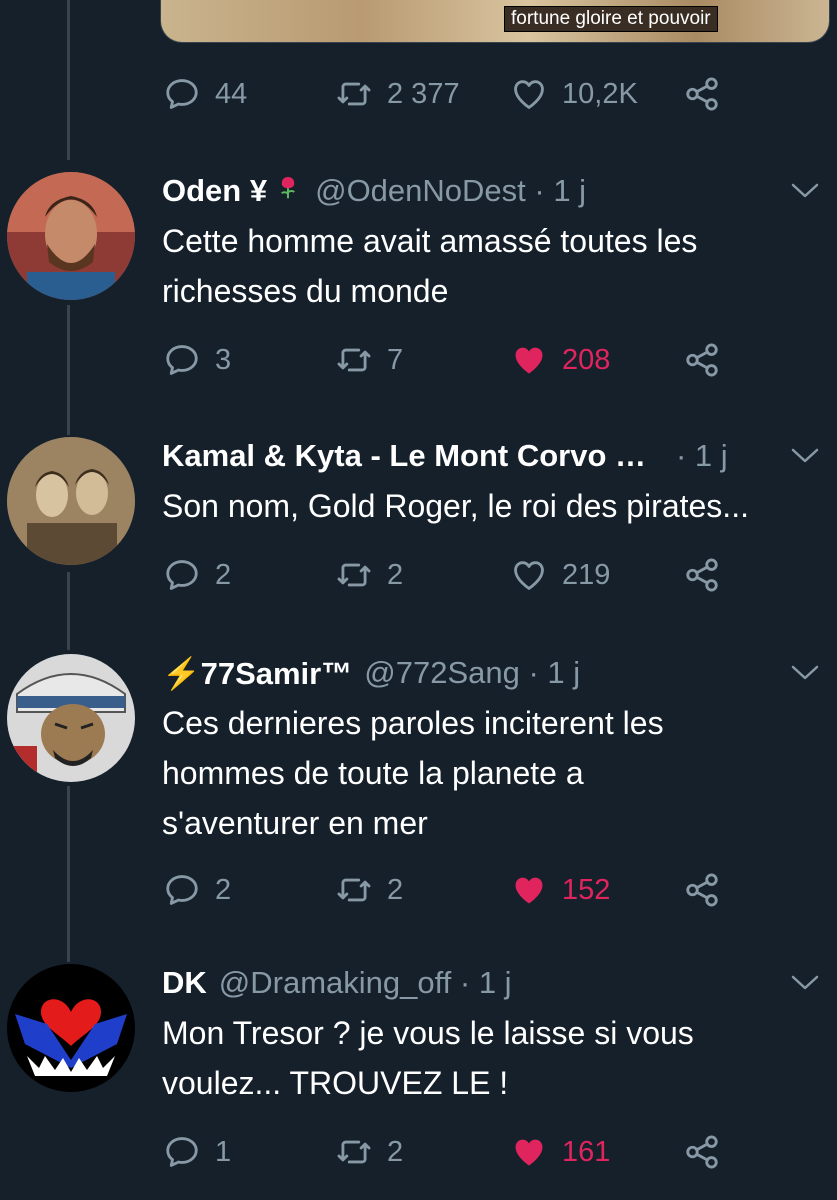 This screenshot has height=1200, width=837. What do you see at coordinates (472, 673) in the screenshot?
I see `handle: @772Sang · 1 j` at bounding box center [472, 673].